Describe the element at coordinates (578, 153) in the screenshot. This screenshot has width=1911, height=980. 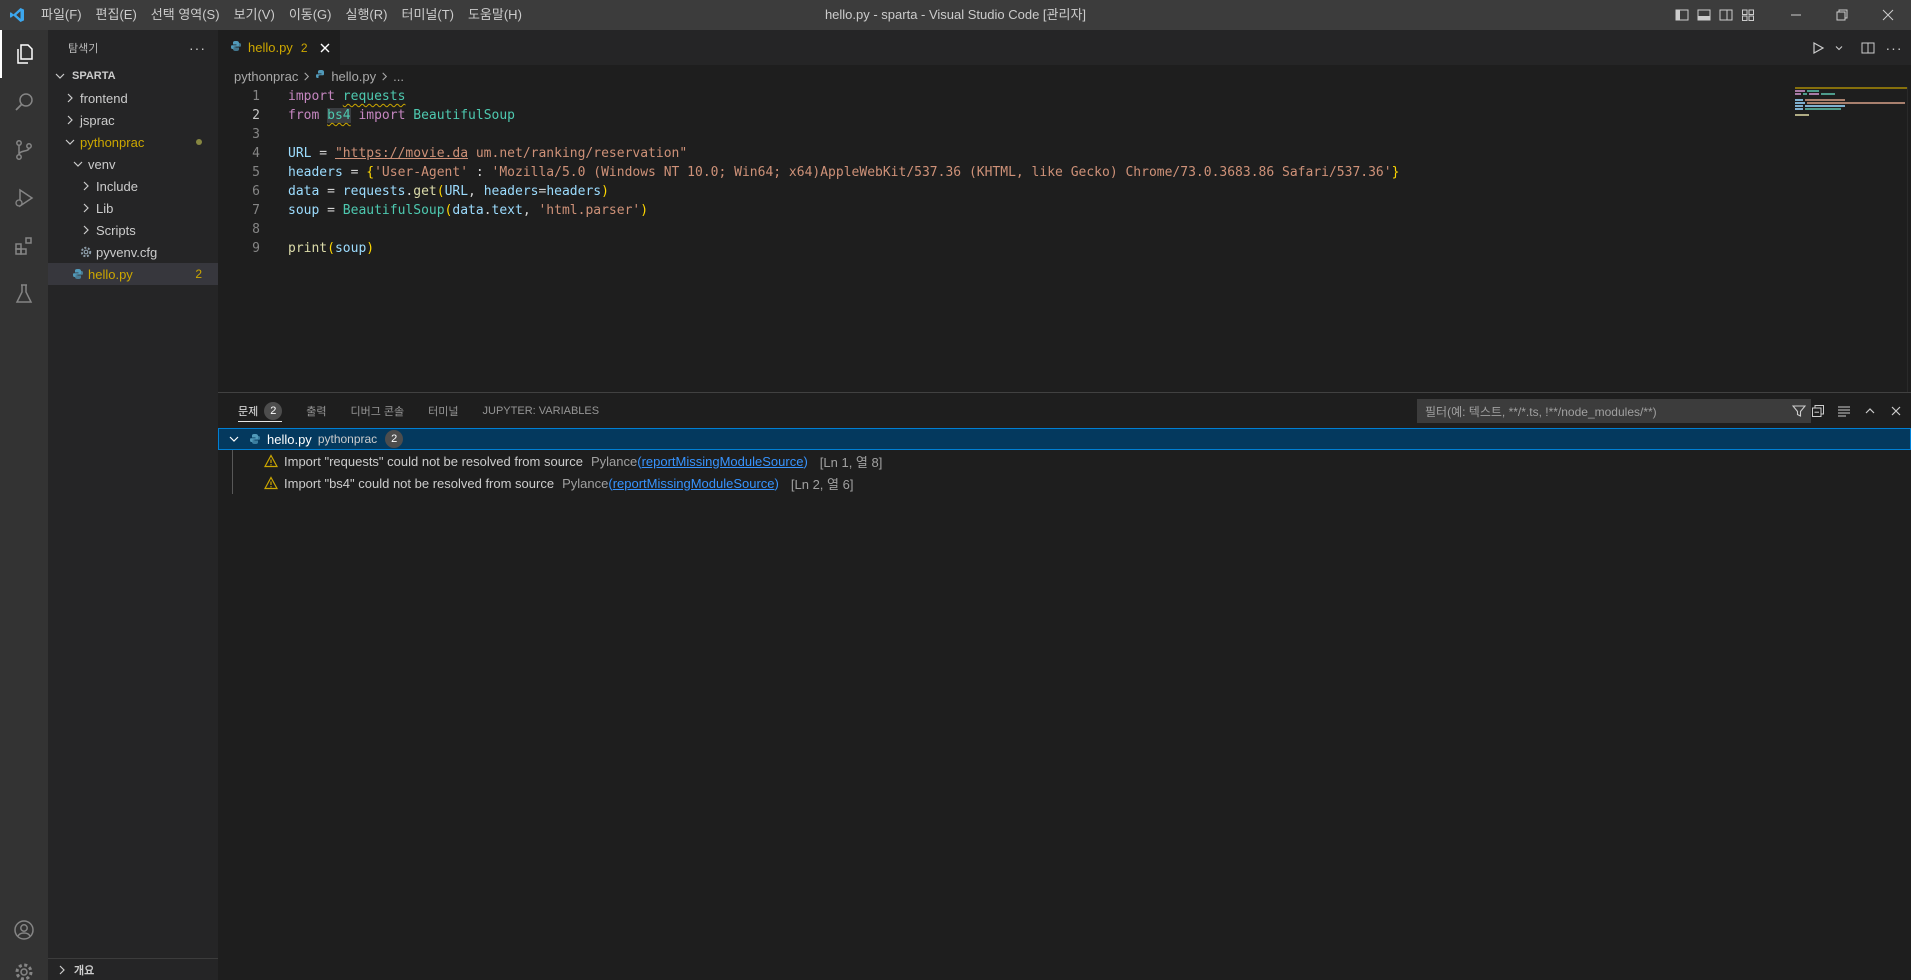
I see `string-literal: um.net/ranking/reservation"` at that location.